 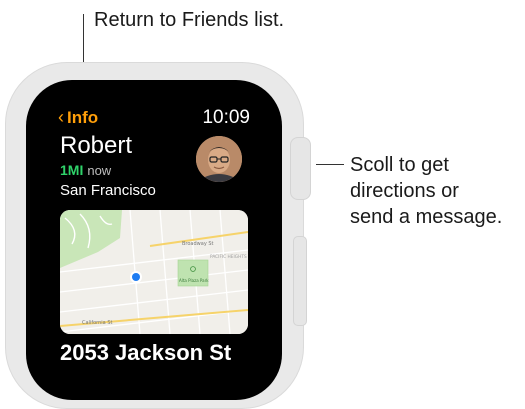 I want to click on callout-scroll-tip-line-3: send a message., so click(x=426, y=217).